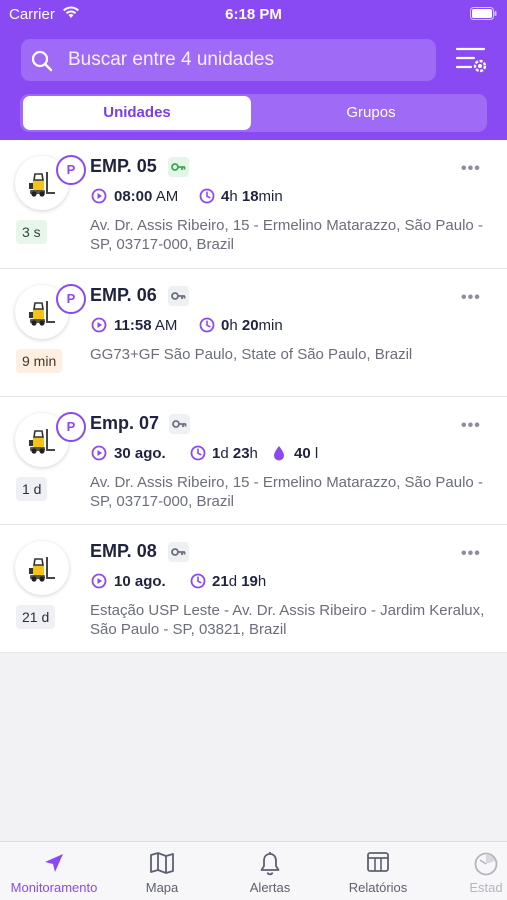 The image size is (507, 900). What do you see at coordinates (270, 865) in the screenshot?
I see `bell-icon` at bounding box center [270, 865].